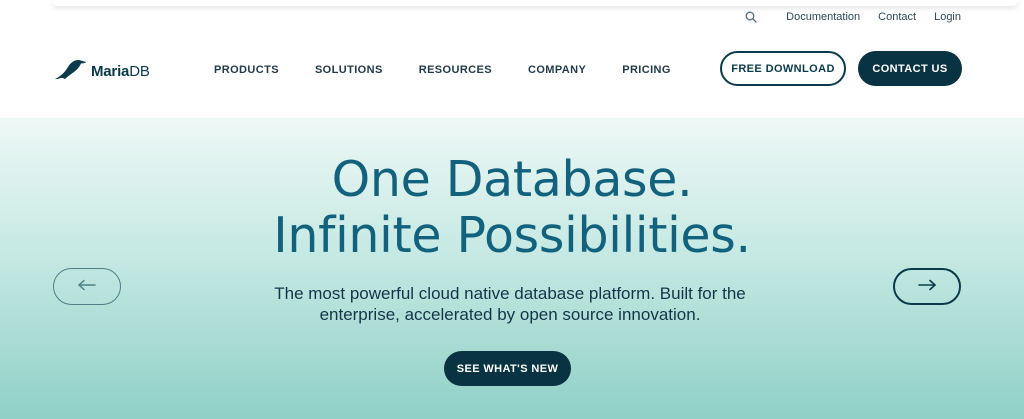  I want to click on nav-item-resources: RESOURCES, so click(455, 70).